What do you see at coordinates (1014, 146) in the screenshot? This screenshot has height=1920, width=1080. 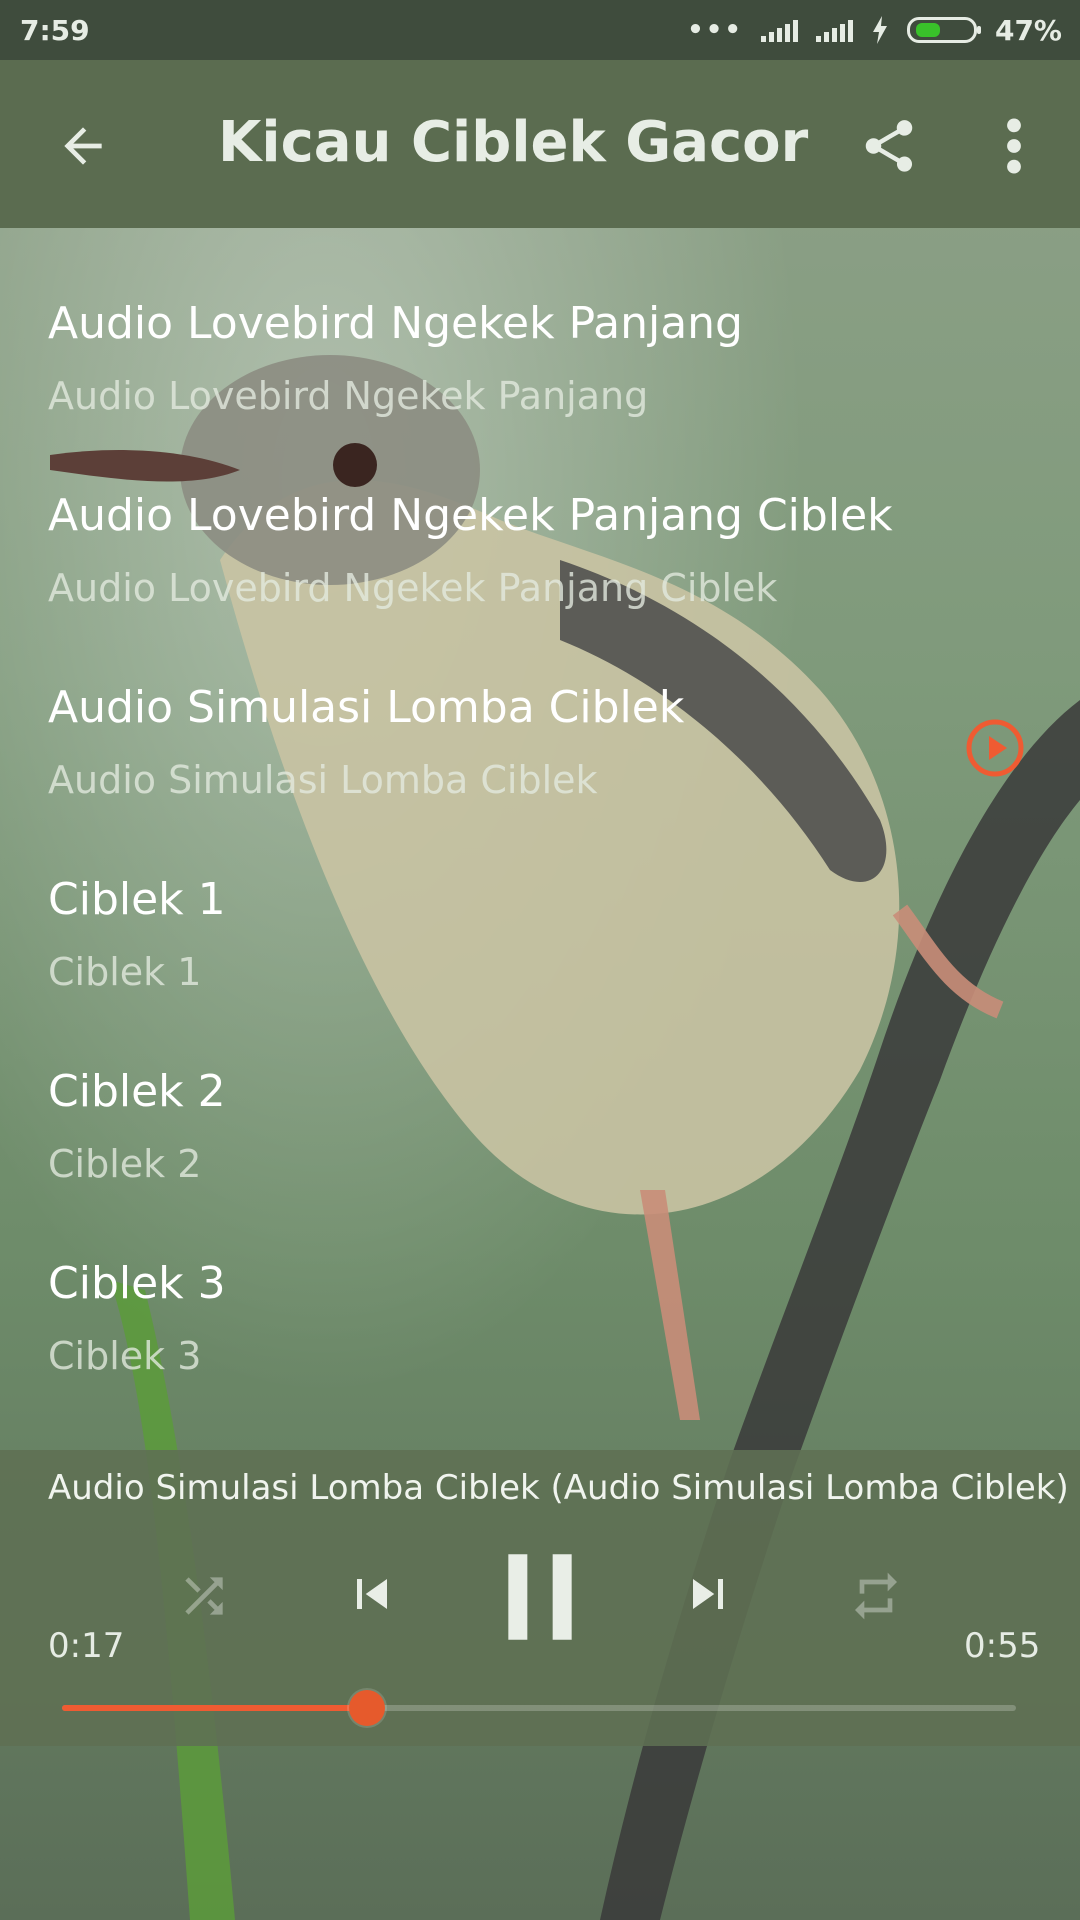 I see `more-vert-icon` at bounding box center [1014, 146].